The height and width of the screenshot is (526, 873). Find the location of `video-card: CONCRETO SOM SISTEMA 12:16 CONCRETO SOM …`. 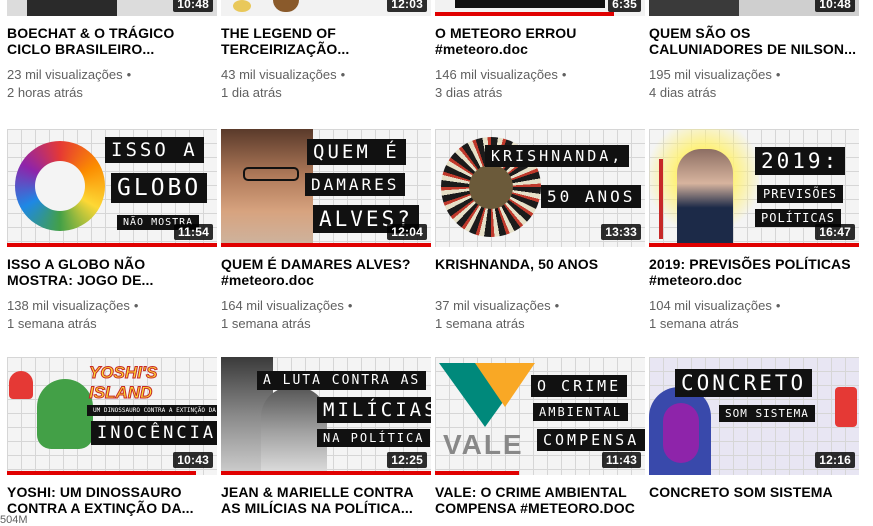

video-card: CONCRETO SOM SISTEMA 12:16 CONCRETO SOM … is located at coordinates (754, 436).